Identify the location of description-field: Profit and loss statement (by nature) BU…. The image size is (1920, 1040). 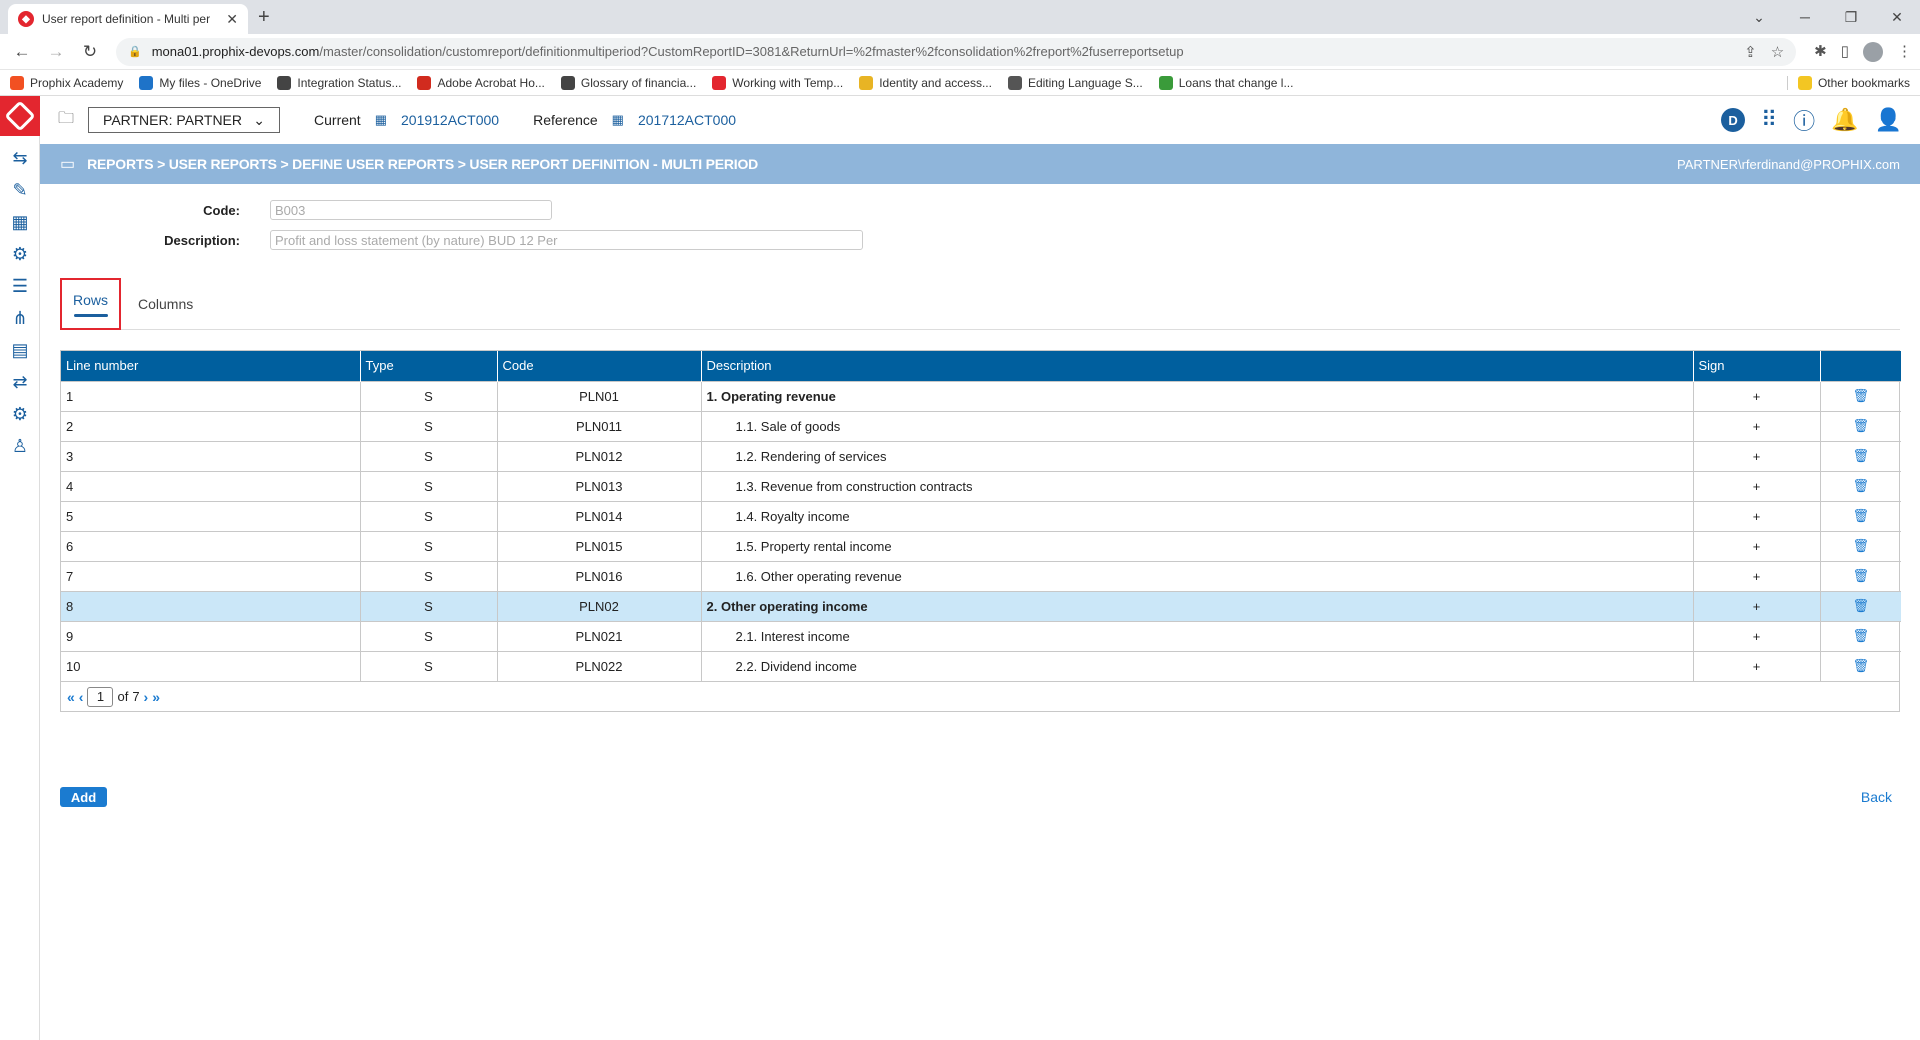
(566, 240).